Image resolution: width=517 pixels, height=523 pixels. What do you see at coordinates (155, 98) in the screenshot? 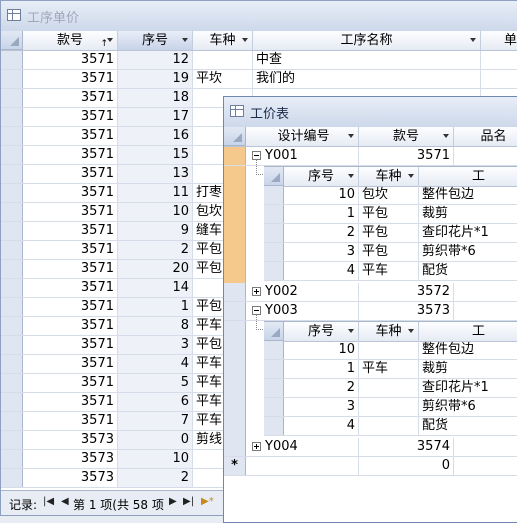
I see `cell-seq: 18` at bounding box center [155, 98].